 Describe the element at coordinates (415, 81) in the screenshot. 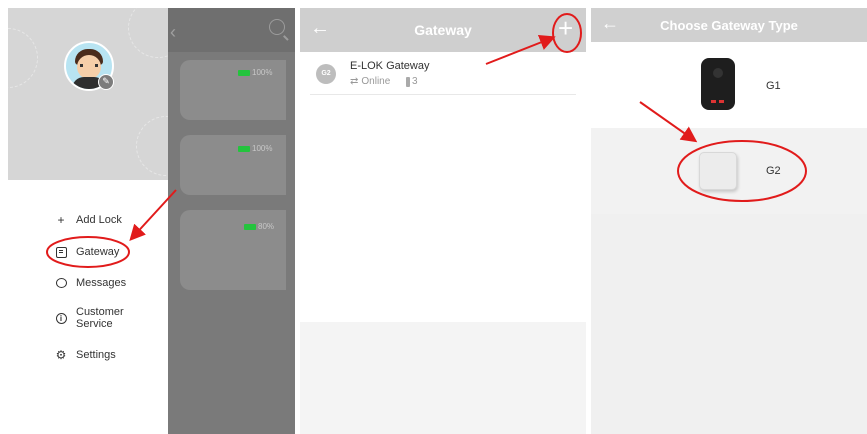

I see `lock-count-text: 3` at that location.